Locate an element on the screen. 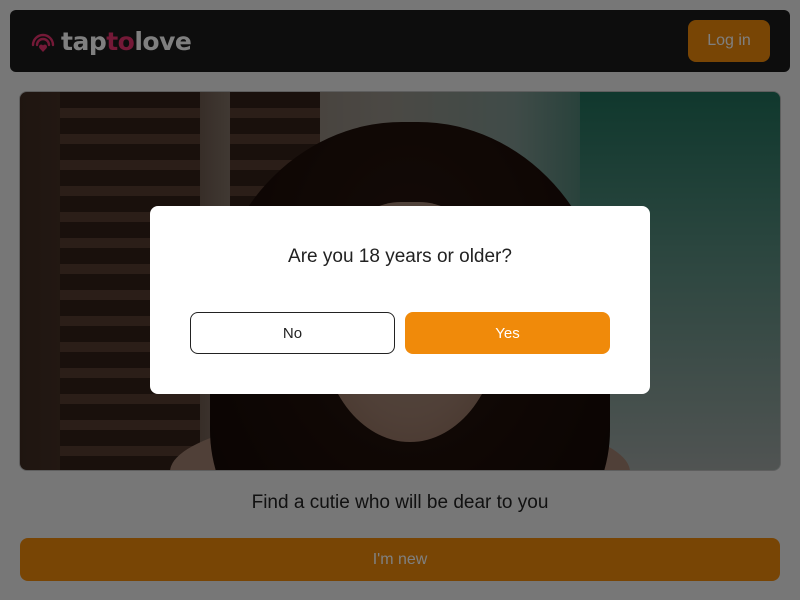 The width and height of the screenshot is (800, 600). yes-button: Yes is located at coordinates (507, 333).